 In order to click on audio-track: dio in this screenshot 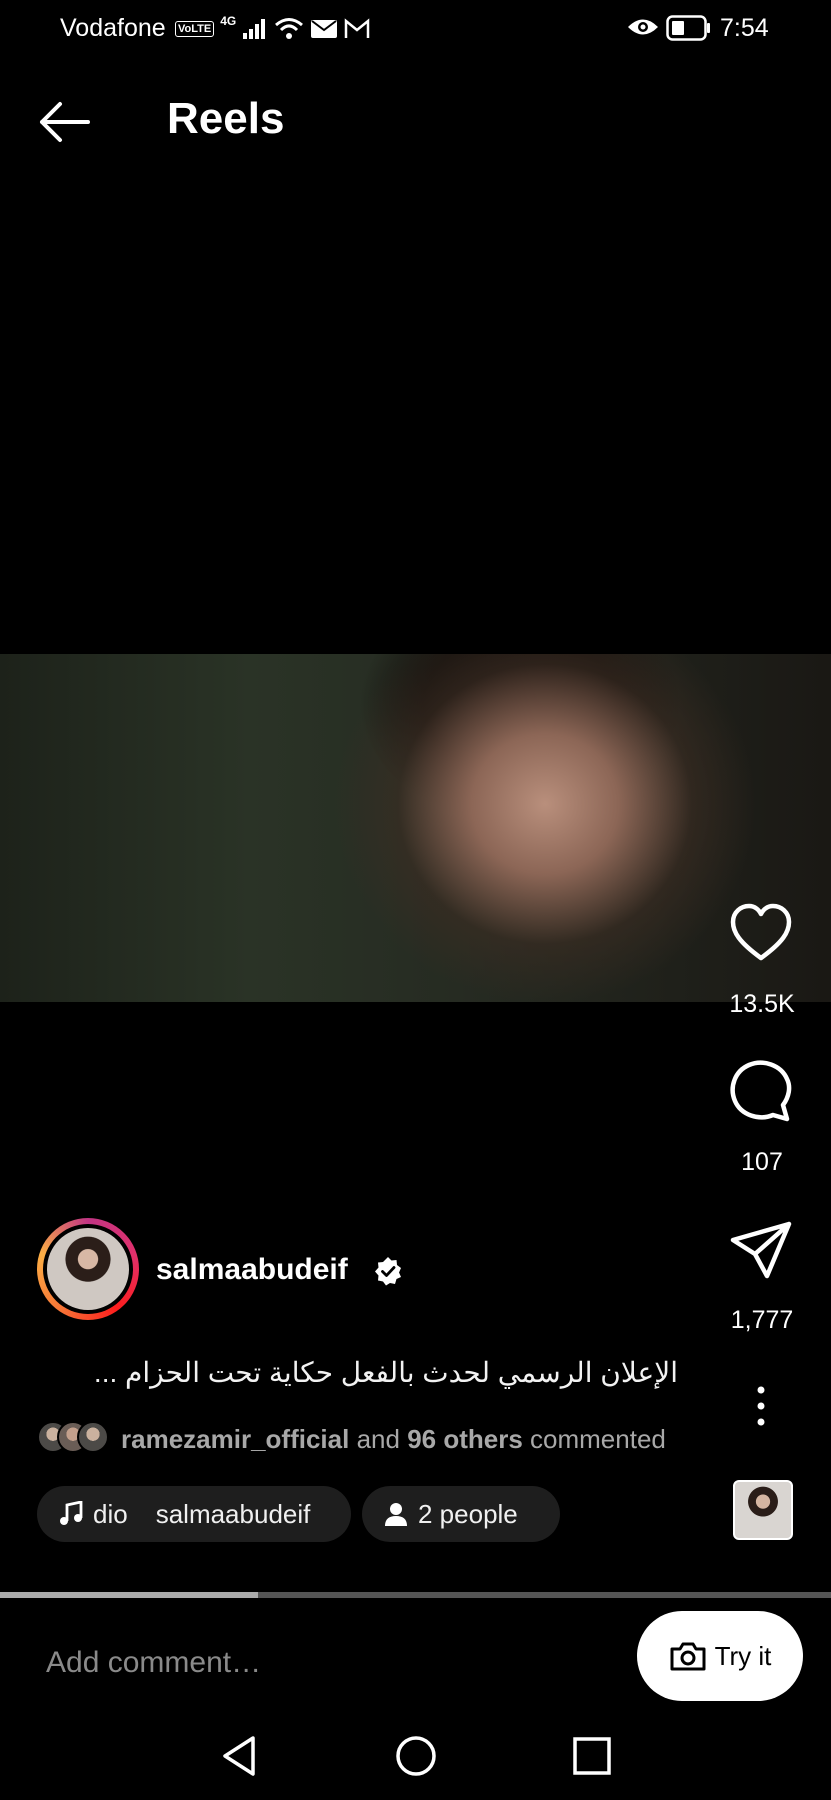, I will do `click(110, 1513)`.